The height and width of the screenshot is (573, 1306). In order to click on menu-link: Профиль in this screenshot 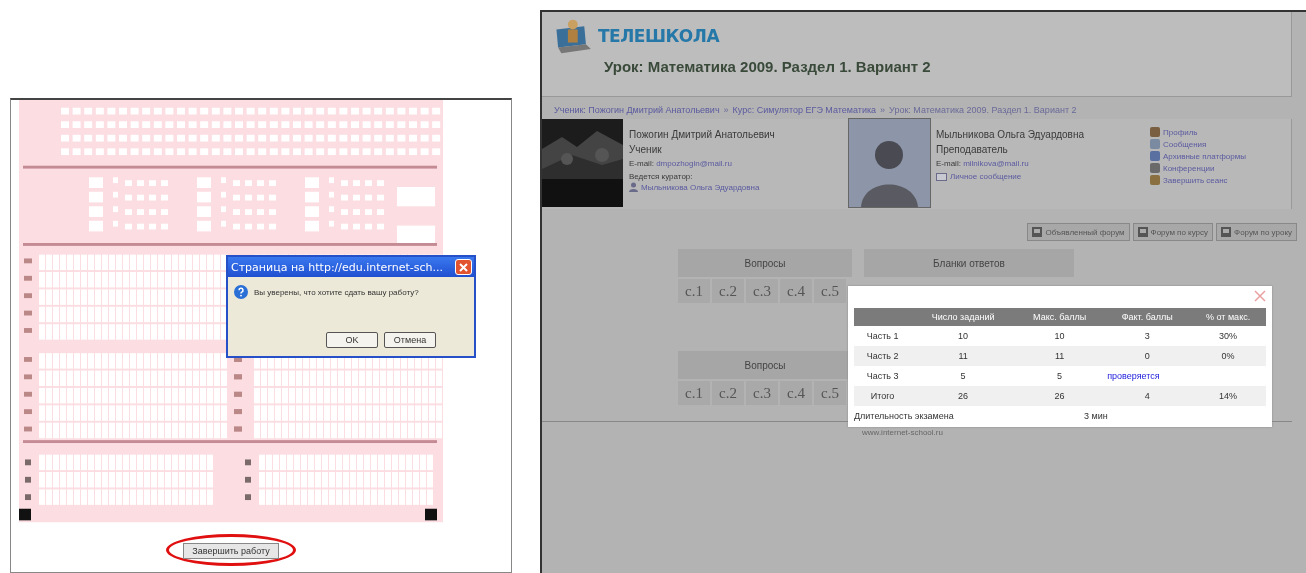, I will do `click(1180, 132)`.